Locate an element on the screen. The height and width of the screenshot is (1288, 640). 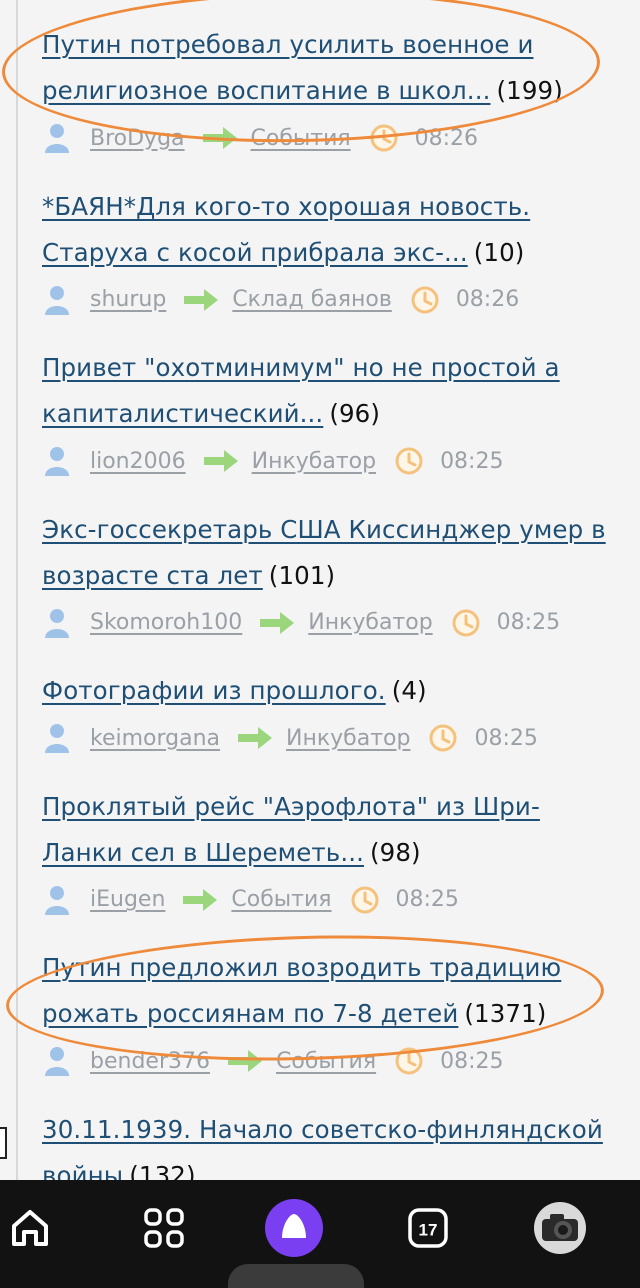
news-meta: Skomoroh100 Инкубатор 08:25 is located at coordinates (327, 623).